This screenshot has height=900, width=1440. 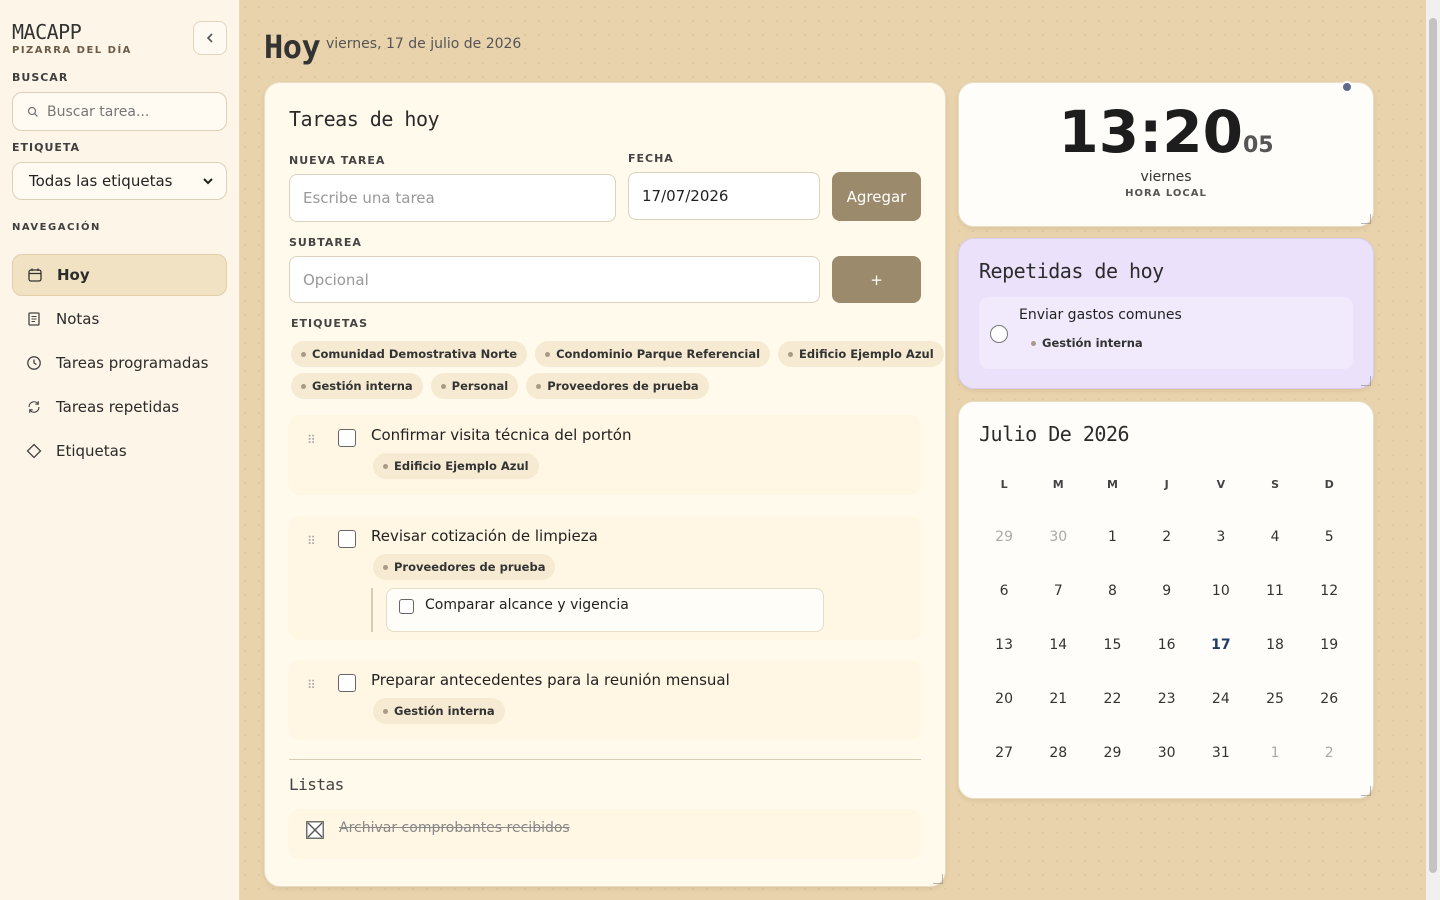 What do you see at coordinates (409, 354) in the screenshot?
I see `tag-chip: Comunidad Demostrativa Norte` at bounding box center [409, 354].